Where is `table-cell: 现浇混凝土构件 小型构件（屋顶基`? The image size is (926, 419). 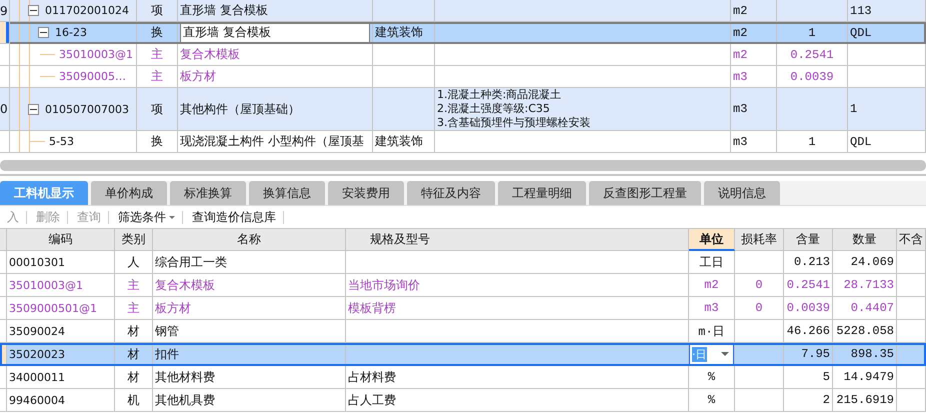
table-cell: 现浇混凝土构件 小型构件（屋顶基 is located at coordinates (275, 142).